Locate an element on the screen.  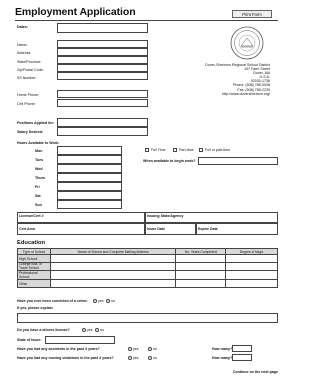
hours-label: Hours Available to Work: is located at coordinates (38, 143).